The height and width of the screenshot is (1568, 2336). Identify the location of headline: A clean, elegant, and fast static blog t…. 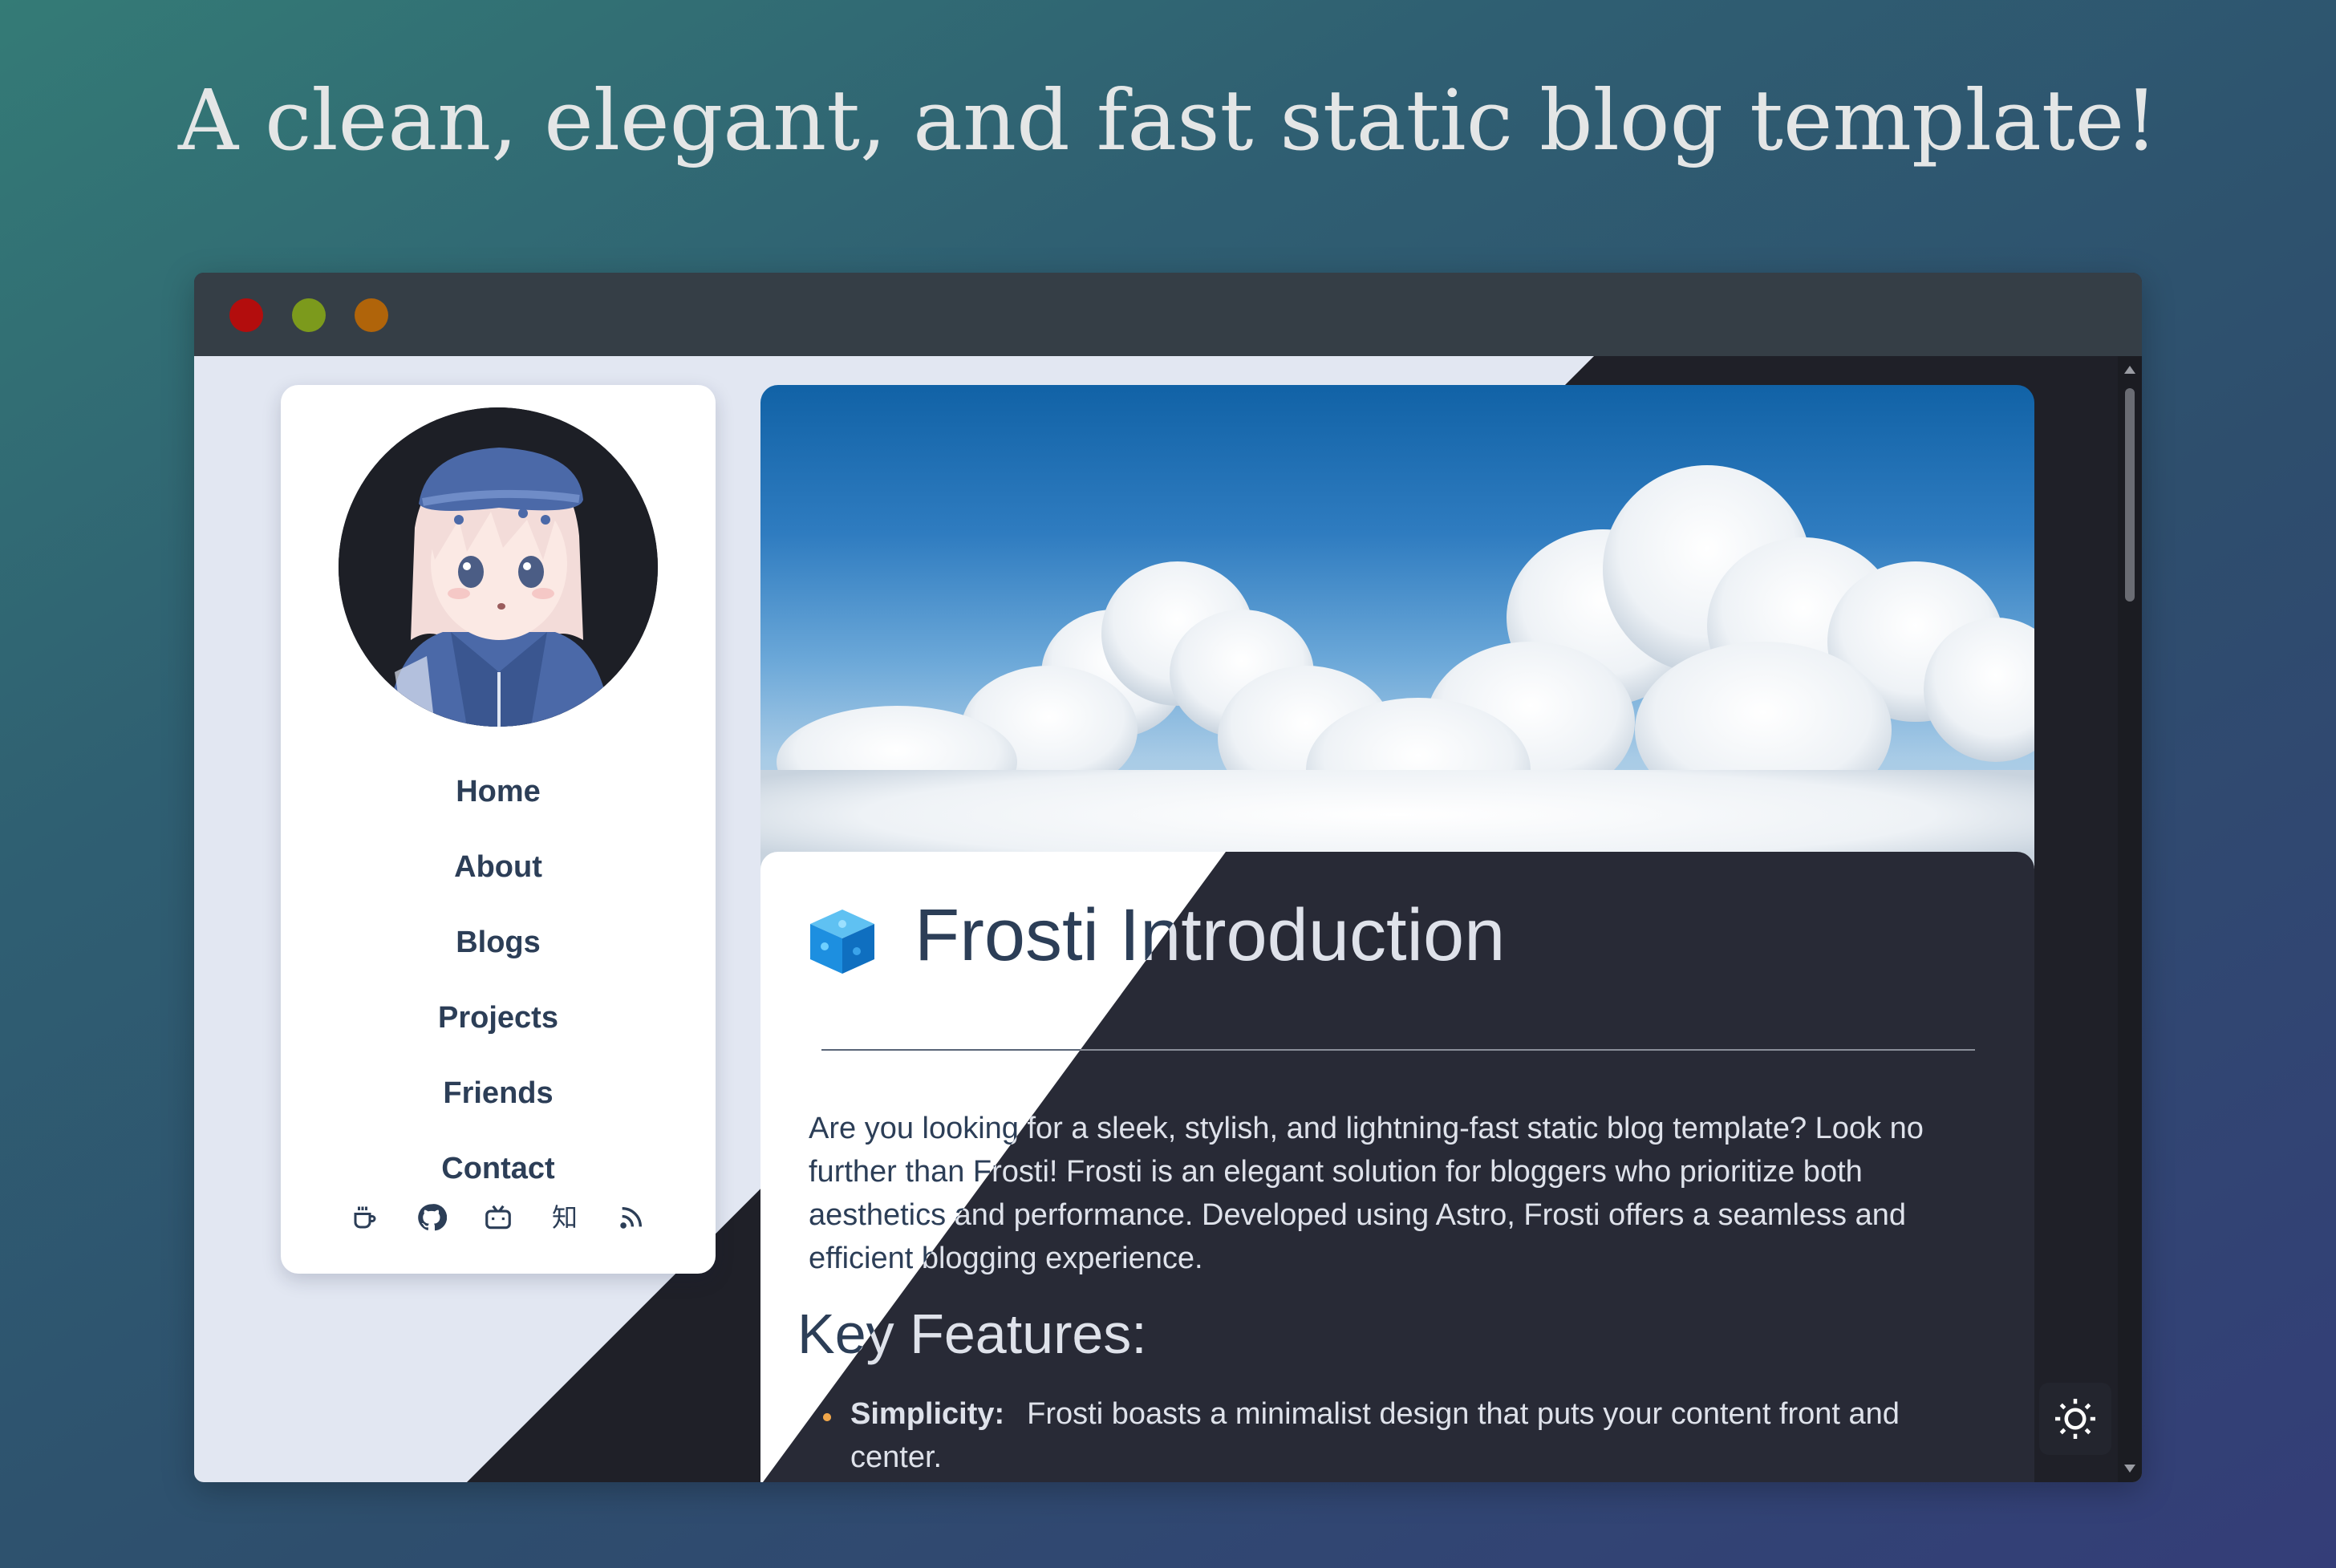
(1168, 120).